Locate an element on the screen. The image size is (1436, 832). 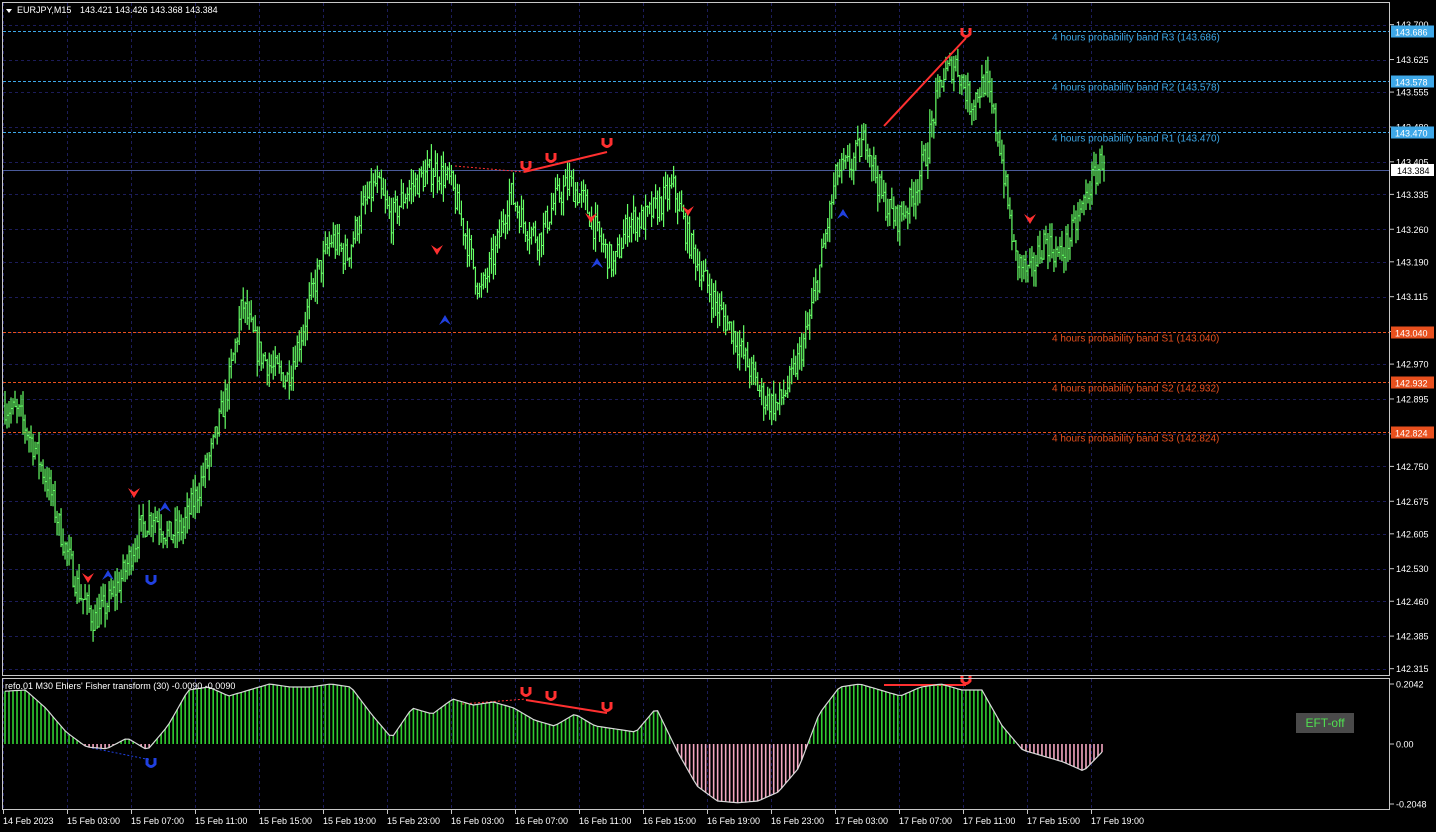
price-tick-label: 143.190 is located at coordinates (1412, 262).